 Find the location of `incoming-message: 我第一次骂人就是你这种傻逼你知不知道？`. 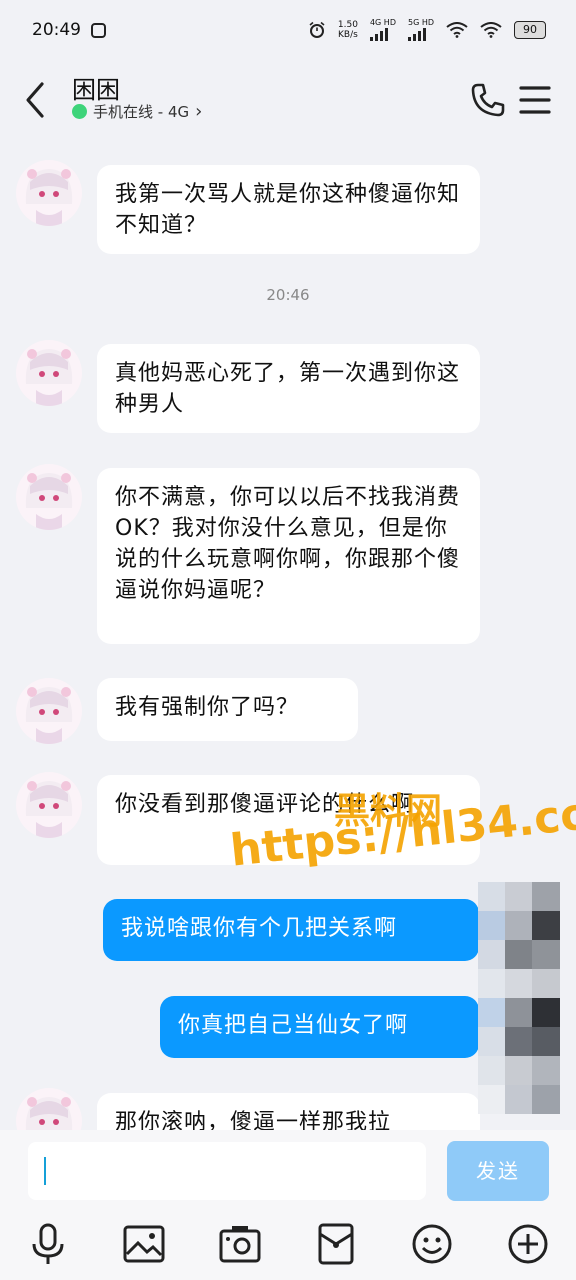

incoming-message: 我第一次骂人就是你这种傻逼你知不知道？ is located at coordinates (288, 209).